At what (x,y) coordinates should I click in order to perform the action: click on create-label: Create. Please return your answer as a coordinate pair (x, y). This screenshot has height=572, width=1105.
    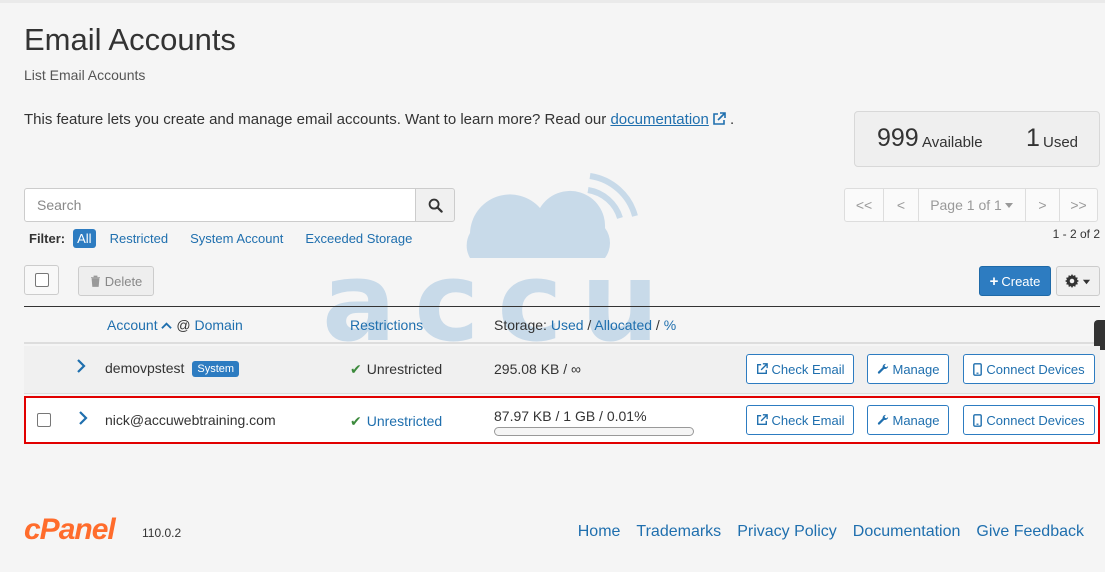
    Looking at the image, I should click on (1021, 281).